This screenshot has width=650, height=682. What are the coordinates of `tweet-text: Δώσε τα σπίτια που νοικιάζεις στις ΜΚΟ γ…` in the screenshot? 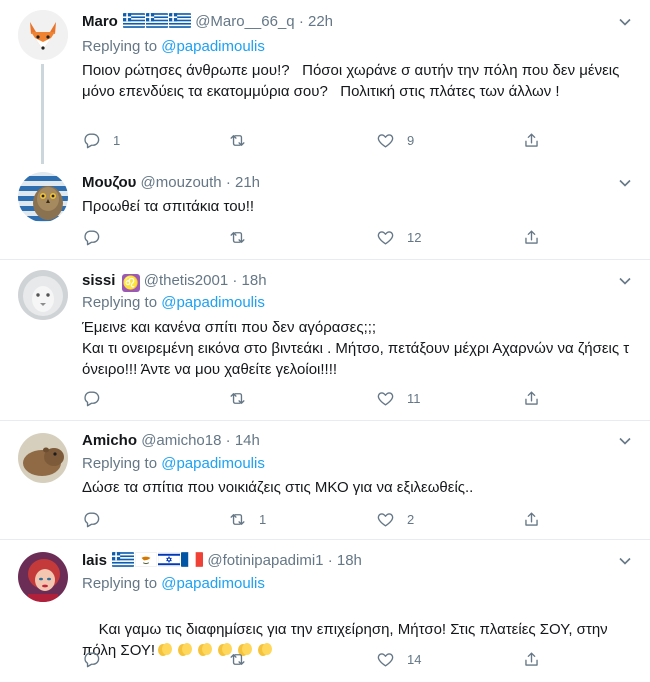 It's located at (278, 487).